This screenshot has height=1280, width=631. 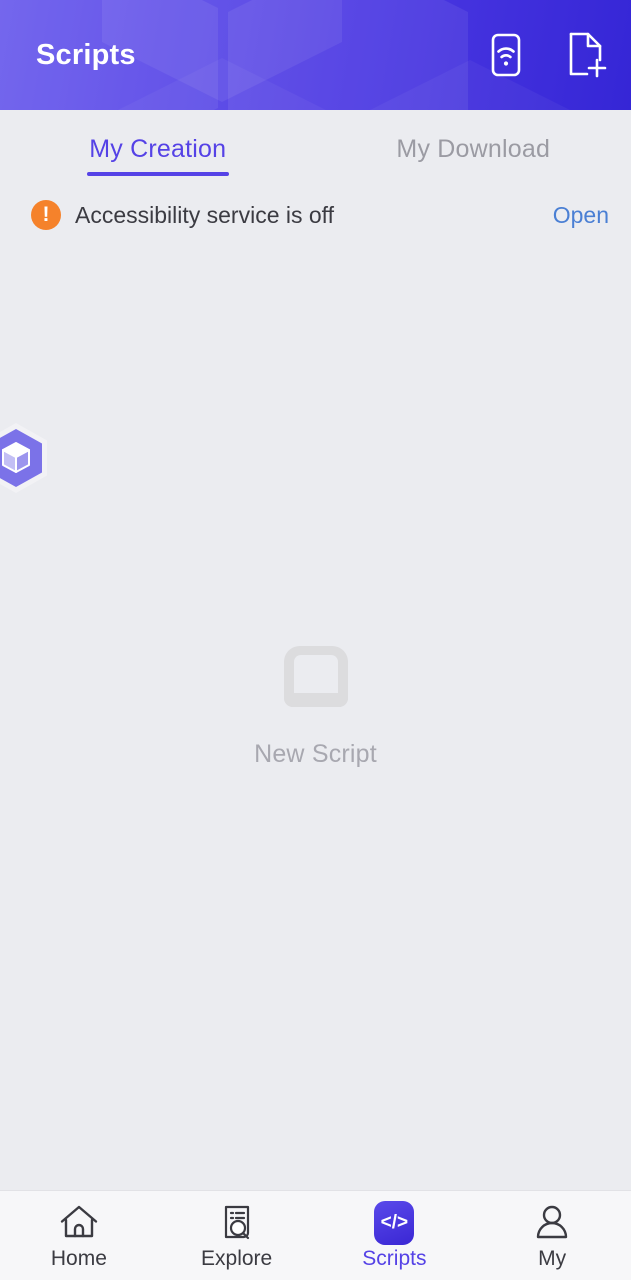 I want to click on empty-tray-icon, so click(x=315, y=676).